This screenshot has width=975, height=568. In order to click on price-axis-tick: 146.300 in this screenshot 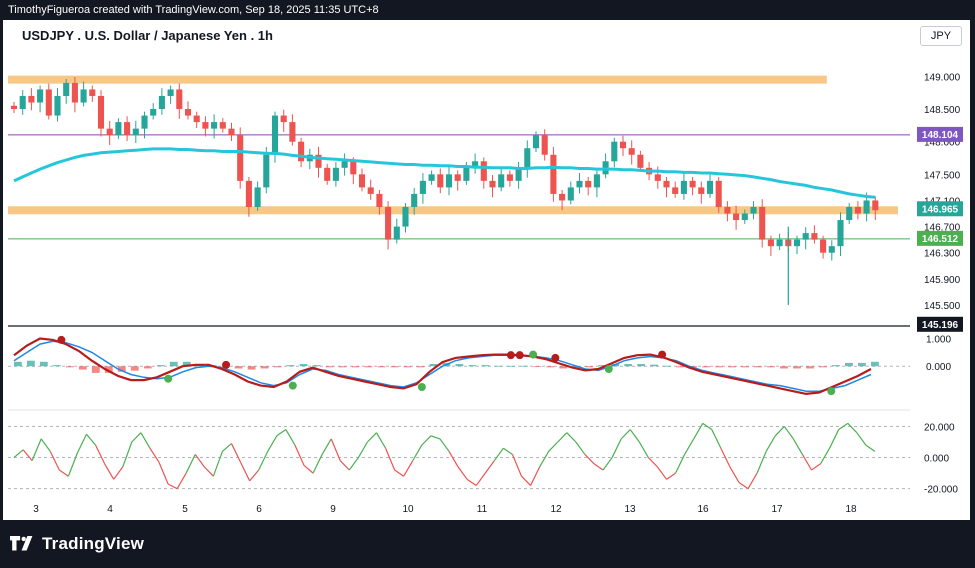, I will do `click(942, 254)`.